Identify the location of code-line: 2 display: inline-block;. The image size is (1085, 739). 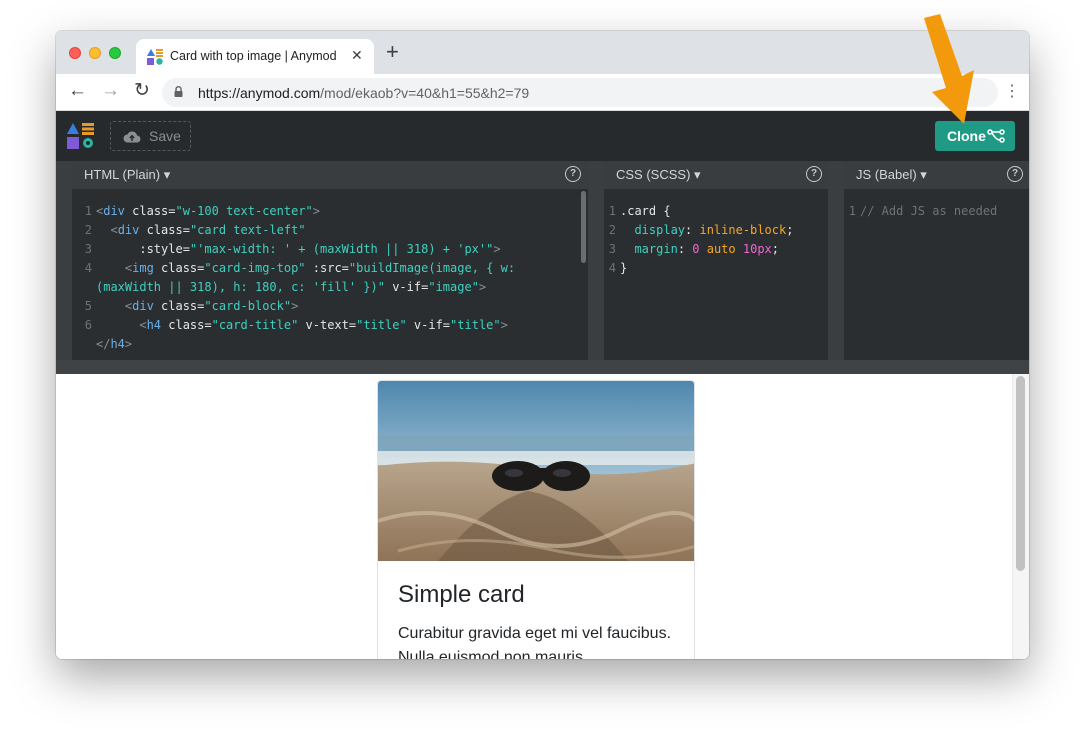
(701, 230).